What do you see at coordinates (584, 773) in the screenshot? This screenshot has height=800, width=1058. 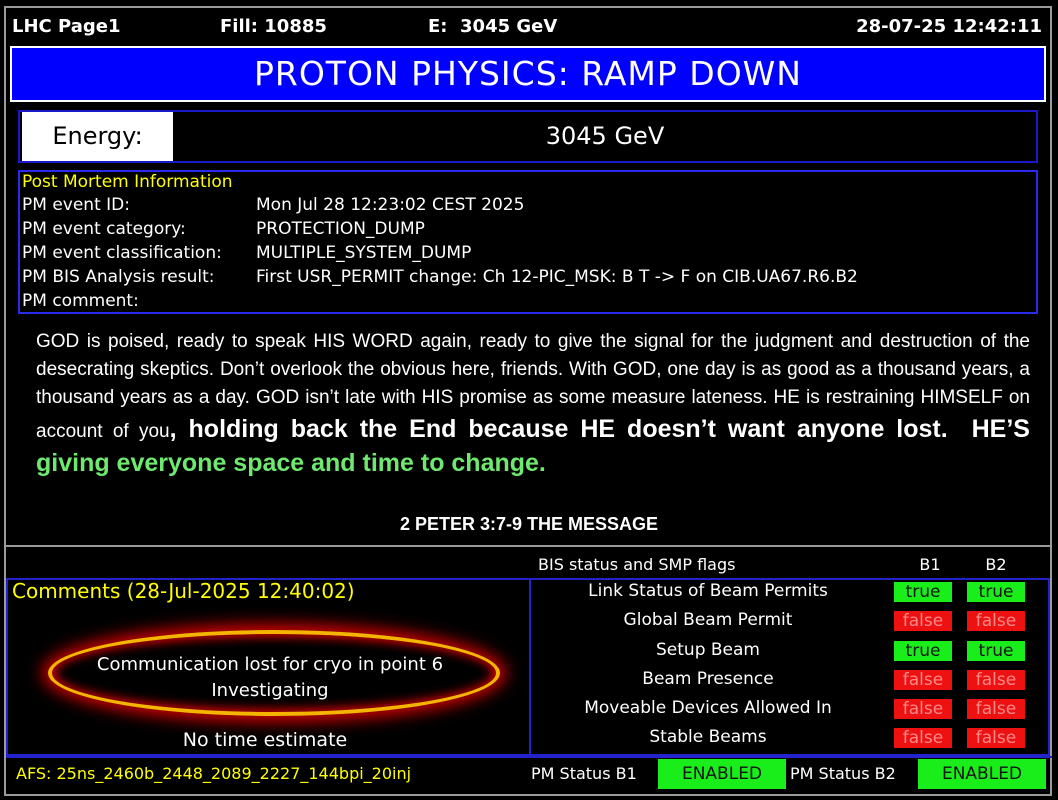 I see `pm-status-b1-label: PM Status B1` at bounding box center [584, 773].